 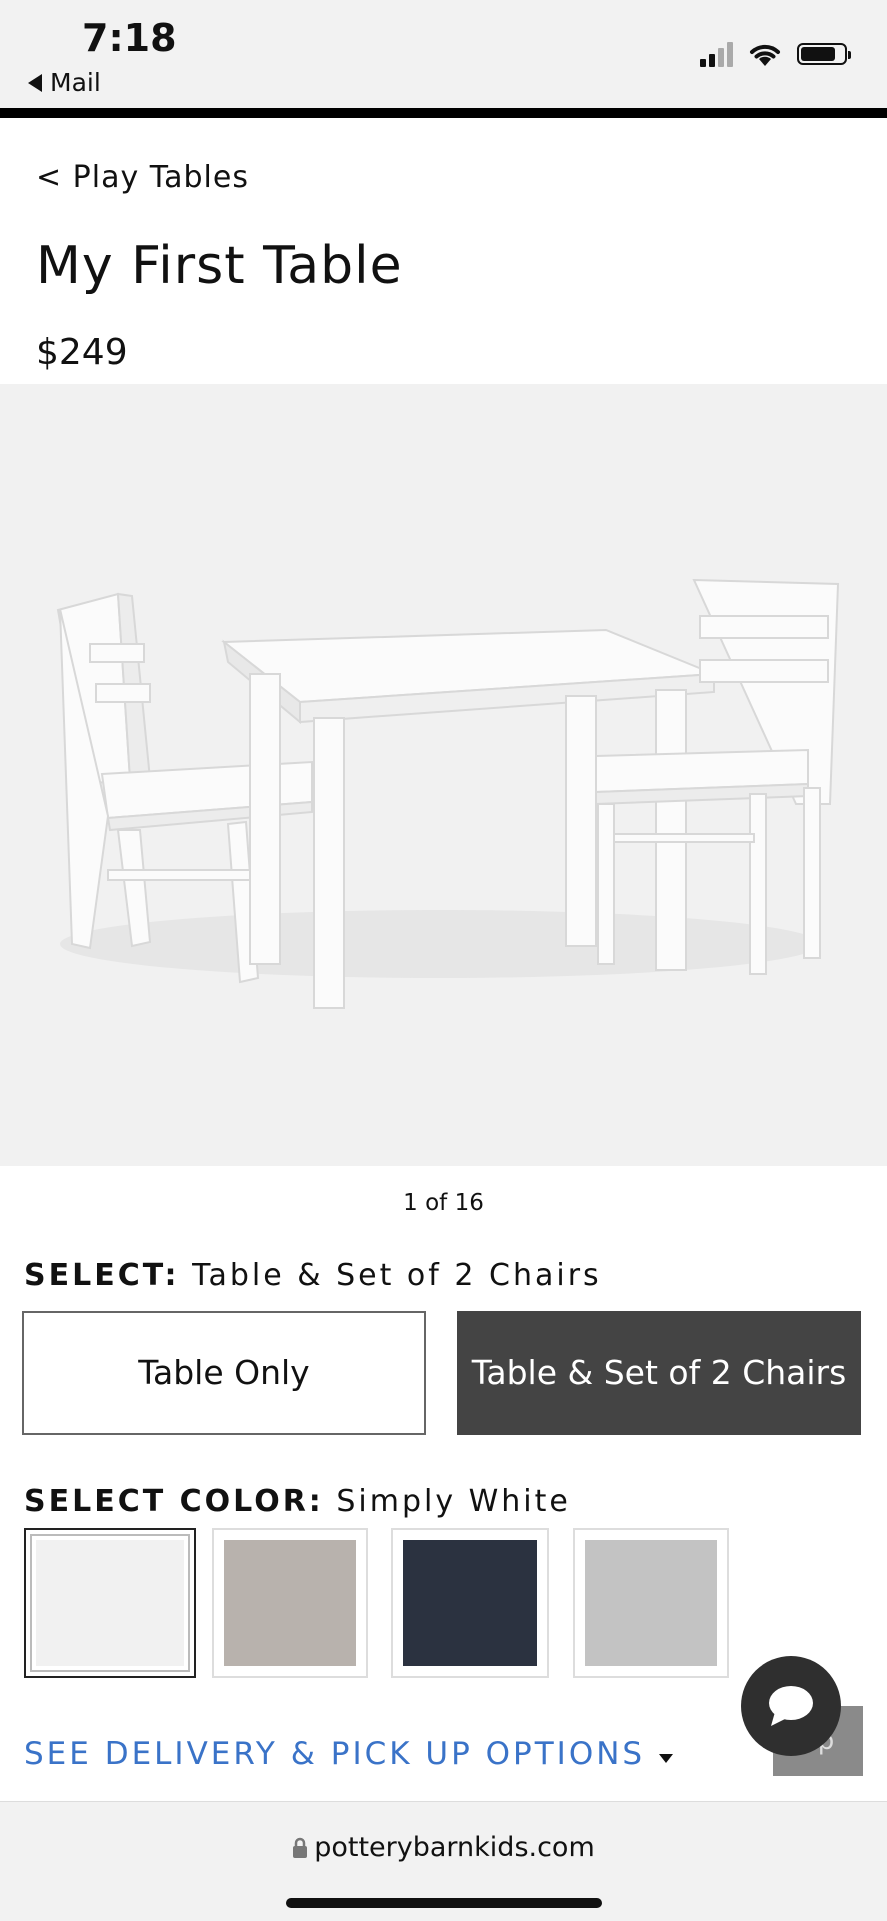 I want to click on cellular-signal-icon, so click(x=716, y=54).